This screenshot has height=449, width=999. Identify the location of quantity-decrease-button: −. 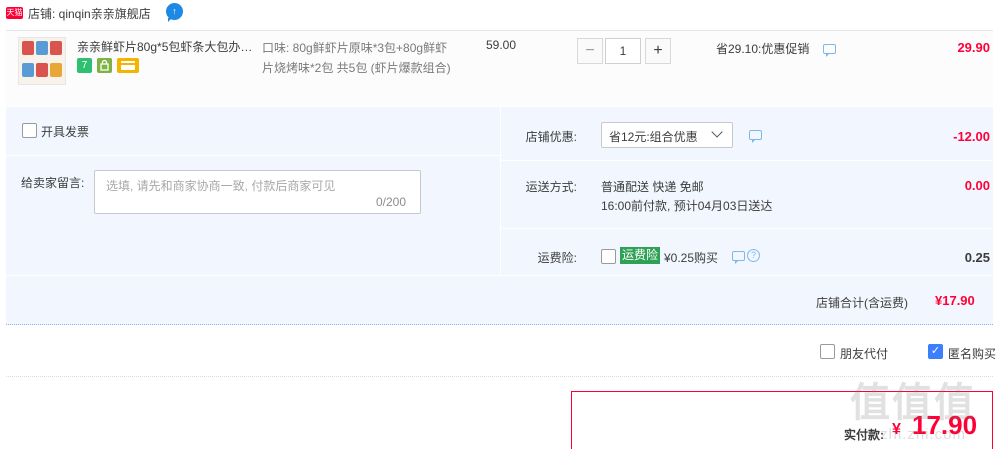
(590, 51).